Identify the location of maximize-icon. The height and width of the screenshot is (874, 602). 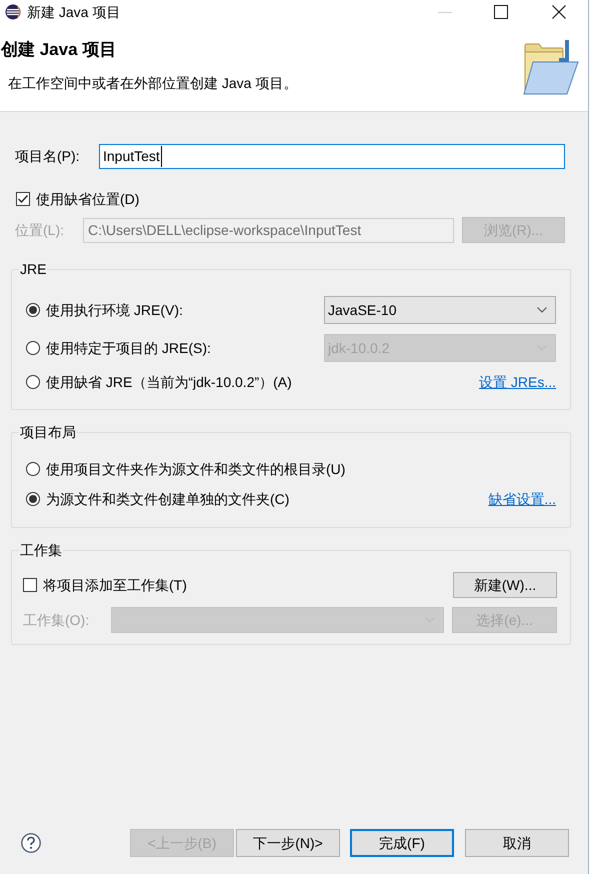
(501, 12).